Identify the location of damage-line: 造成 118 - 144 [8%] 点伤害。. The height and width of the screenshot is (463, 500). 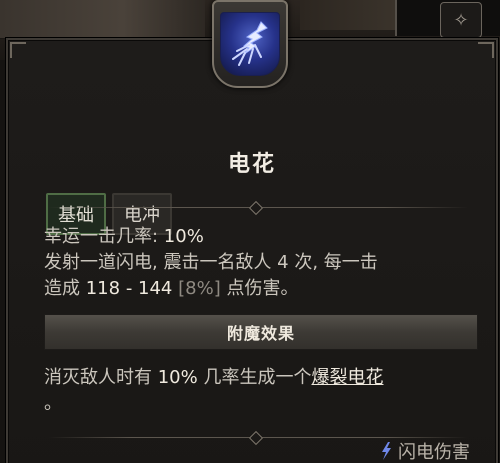
(259, 289).